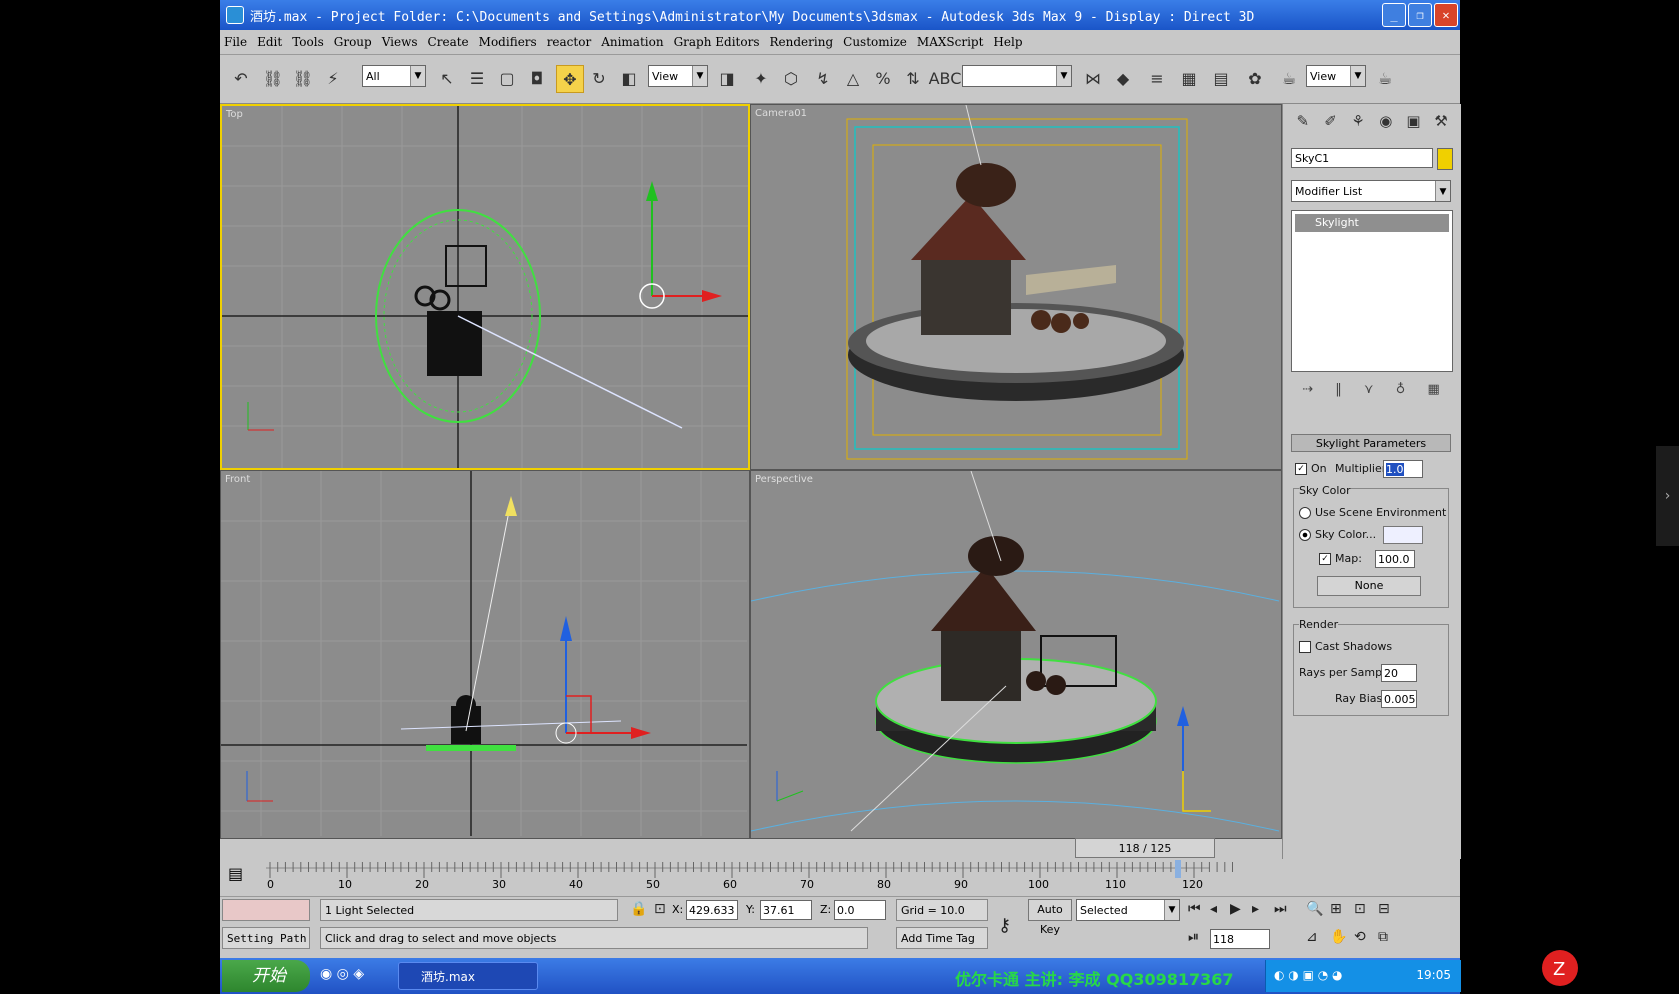 This screenshot has height=994, width=1679. Describe the element at coordinates (400, 42) in the screenshot. I see `menu-views: Views` at that location.